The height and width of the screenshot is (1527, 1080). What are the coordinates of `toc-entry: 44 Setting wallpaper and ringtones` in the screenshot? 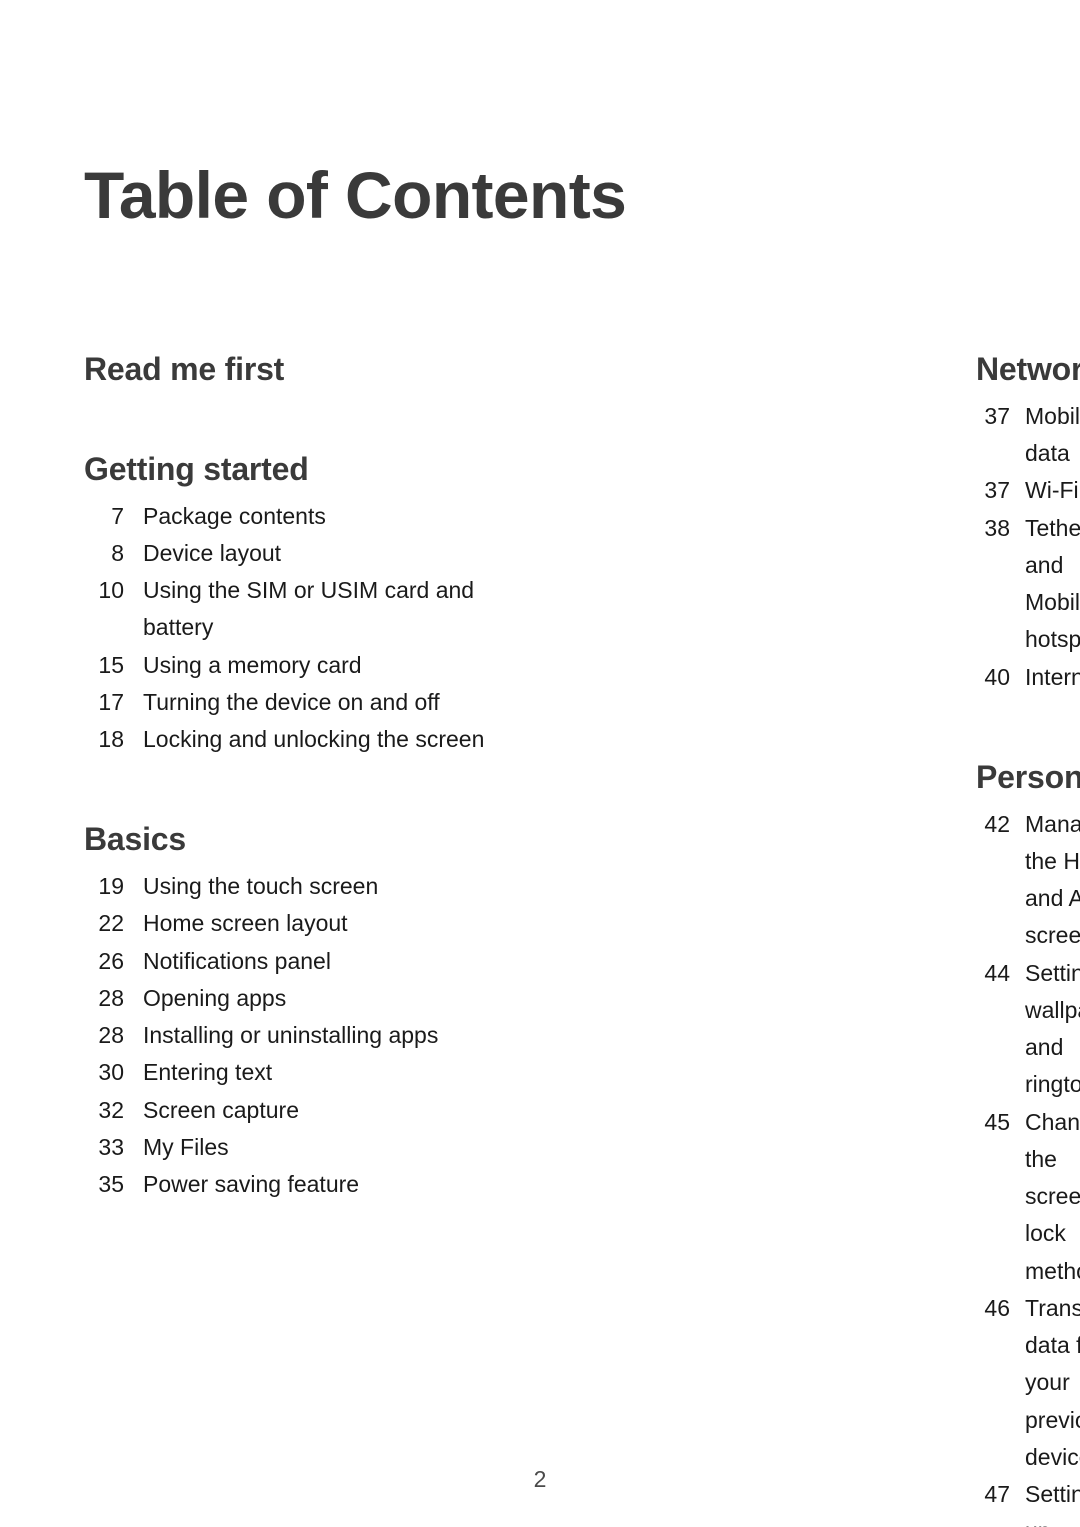 It's located at (1028, 1029).